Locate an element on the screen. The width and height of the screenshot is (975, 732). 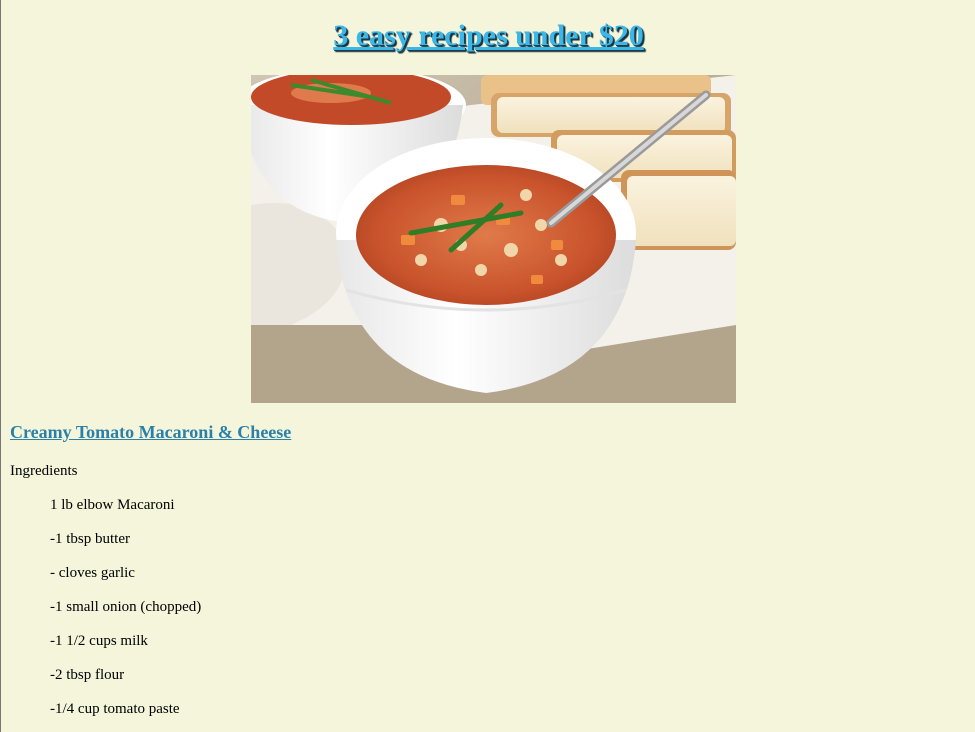
ingredient-item: -1 tbsp butter is located at coordinates (90, 539).